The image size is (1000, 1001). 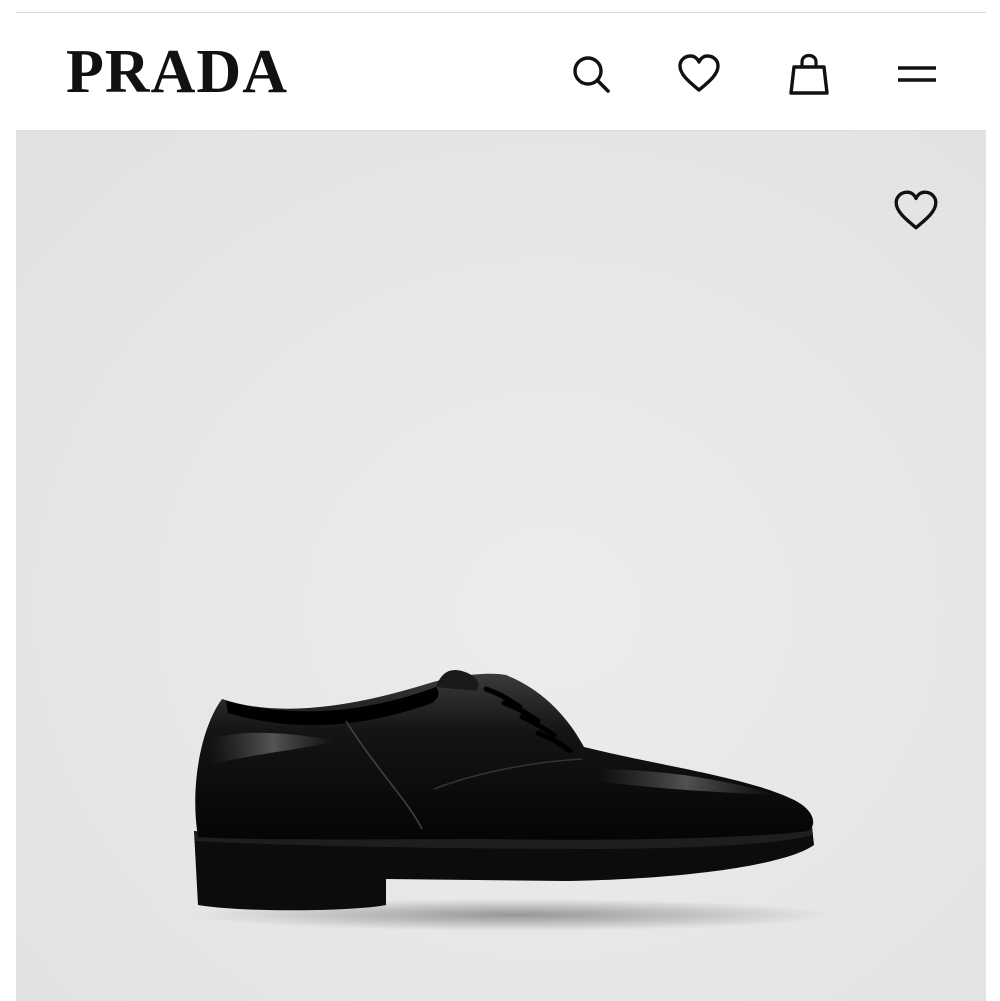 I want to click on menu-button, so click(x=917, y=74).